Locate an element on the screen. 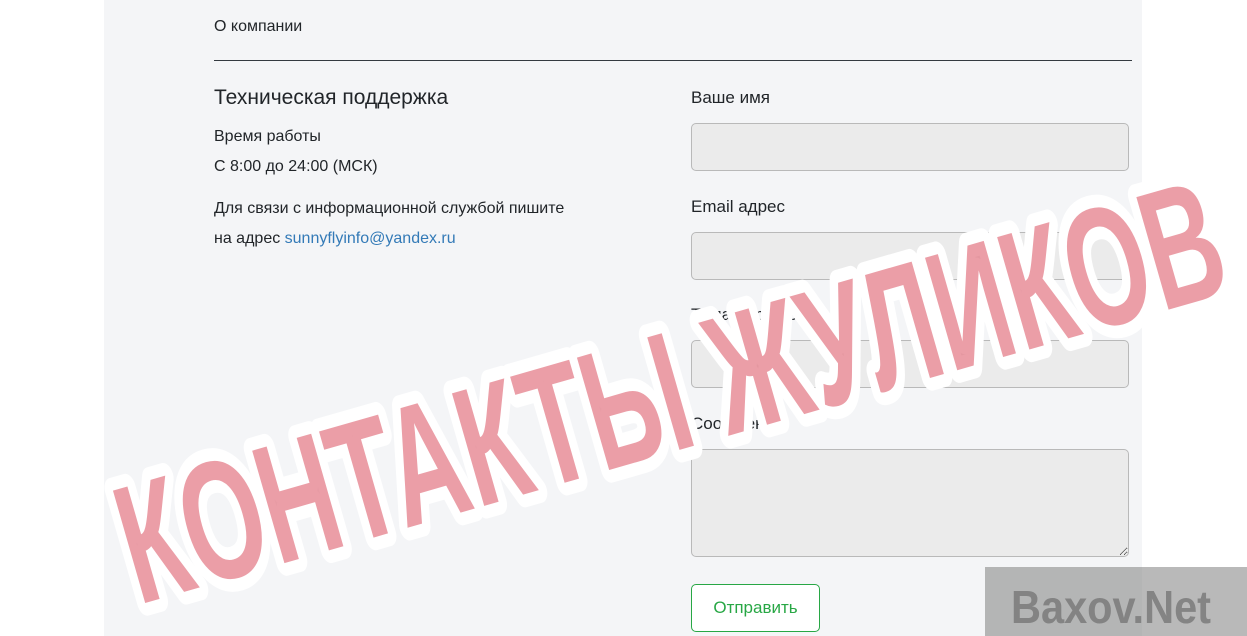  work-hours-value: С 8:00 до 24:00 (МСК) is located at coordinates (296, 166).